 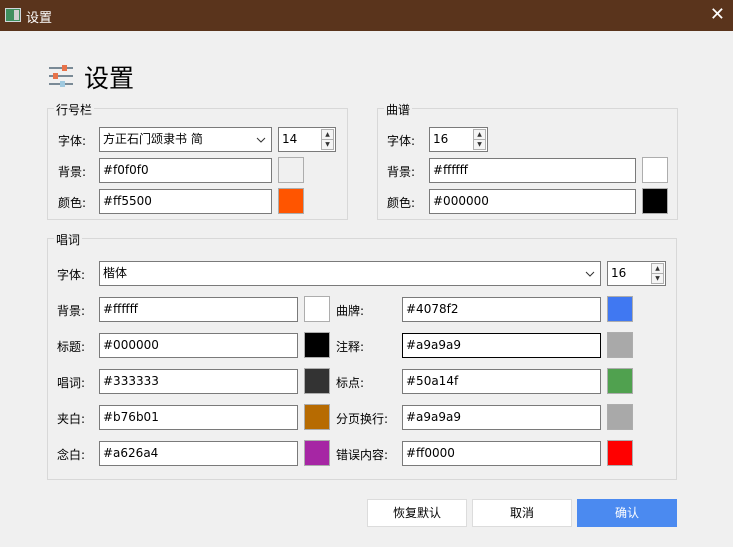 What do you see at coordinates (198, 381) in the screenshot?
I see `lyrics-text-input: #333333` at bounding box center [198, 381].